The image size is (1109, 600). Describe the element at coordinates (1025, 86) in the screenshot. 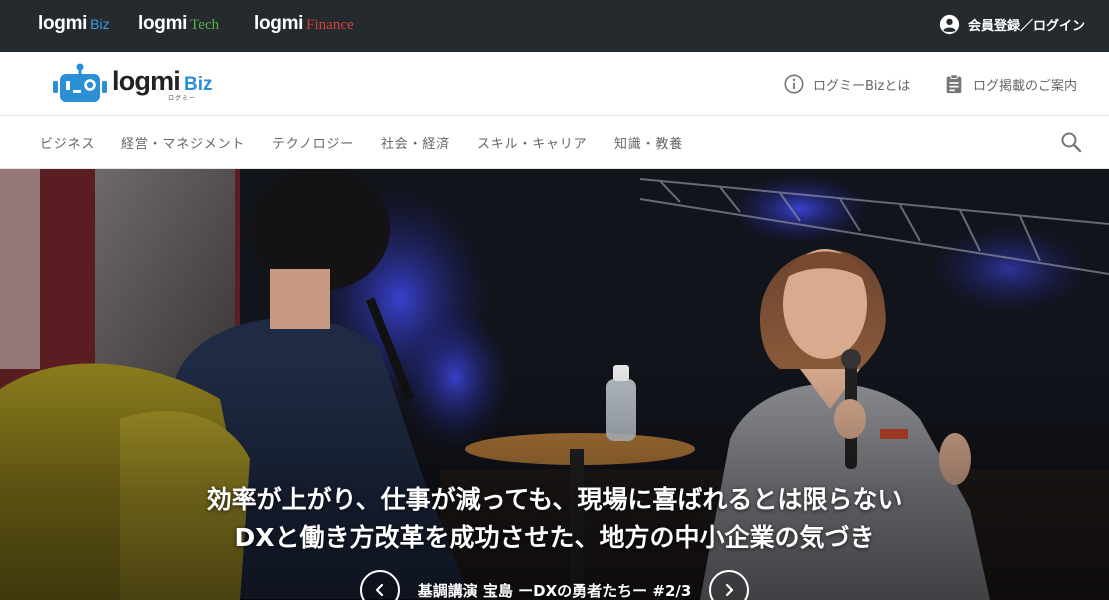

I see `publish-guide-label: ログ掲載のご案内` at that location.